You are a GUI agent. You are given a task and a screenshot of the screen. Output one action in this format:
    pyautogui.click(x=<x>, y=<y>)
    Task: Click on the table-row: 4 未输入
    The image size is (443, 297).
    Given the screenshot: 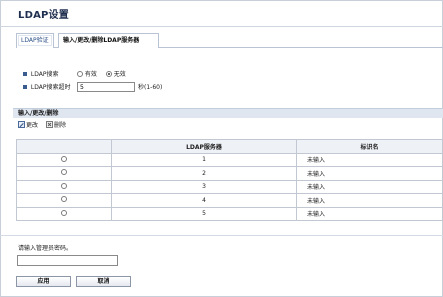 What is the action you would take?
    pyautogui.click(x=229, y=200)
    